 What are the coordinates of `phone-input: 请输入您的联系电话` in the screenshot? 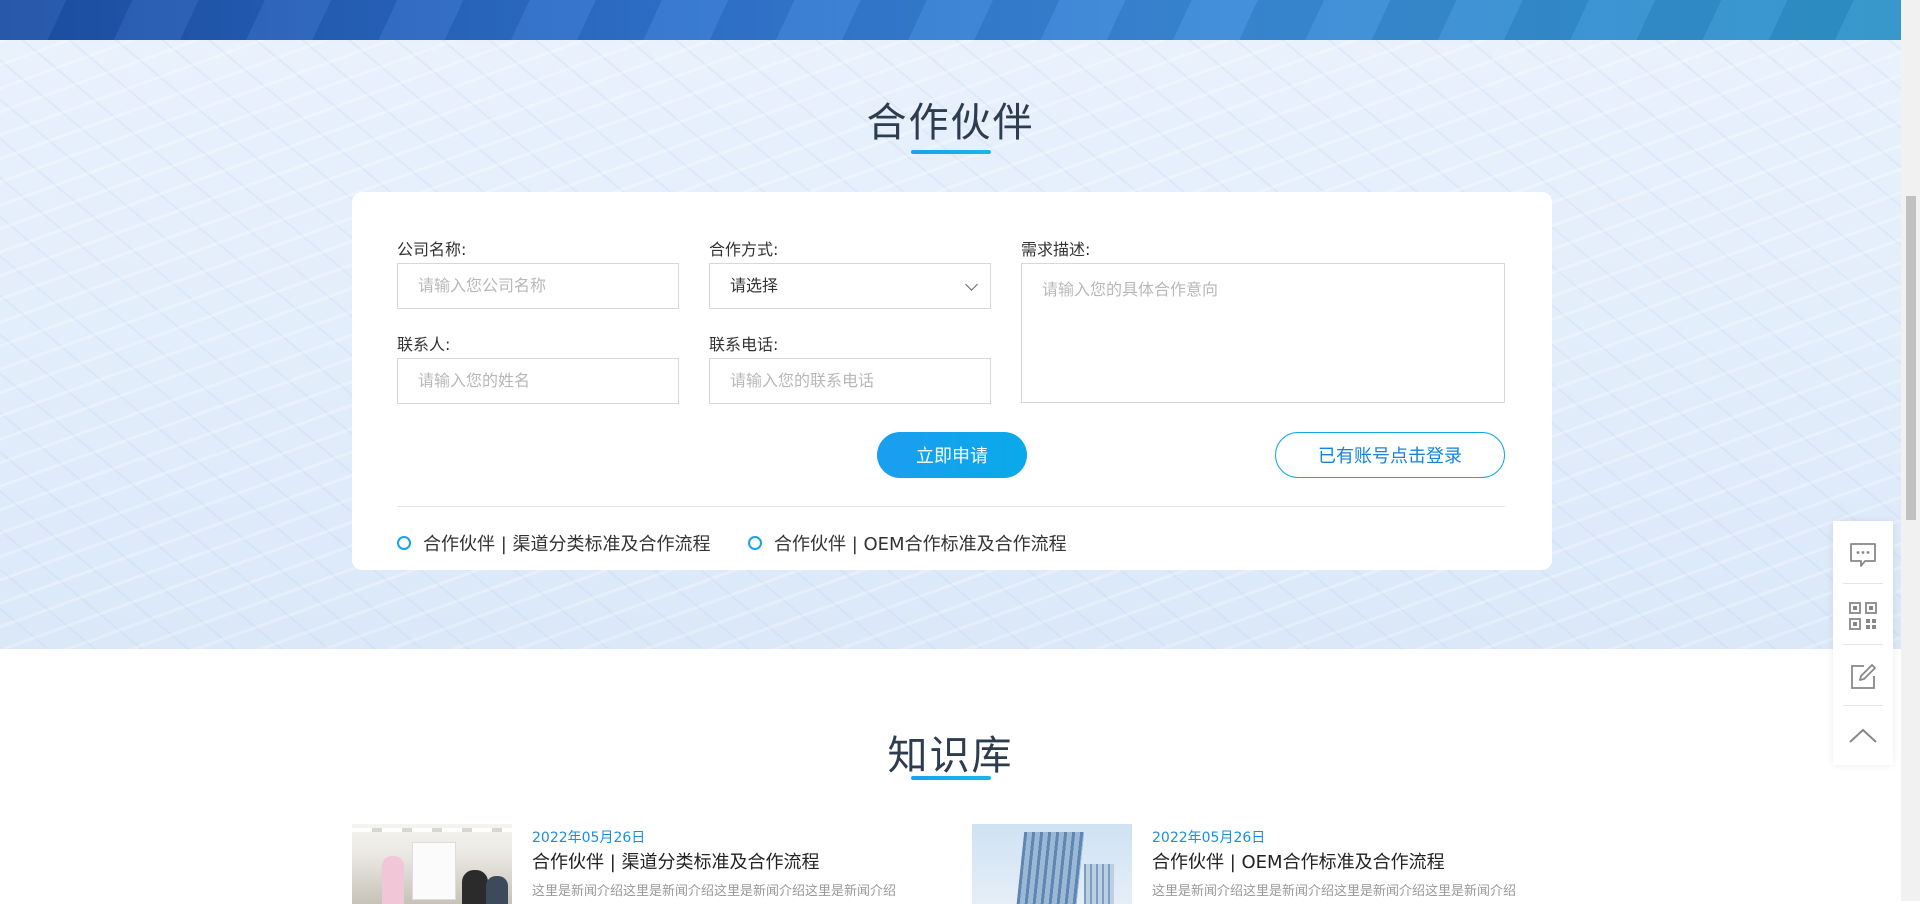 It's located at (850, 381).